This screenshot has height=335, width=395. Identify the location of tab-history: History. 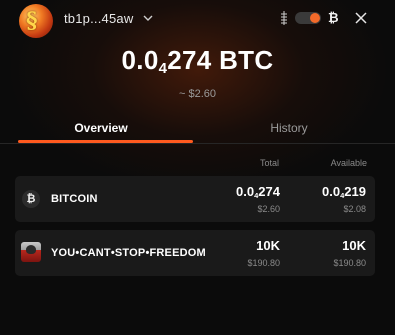
(289, 128).